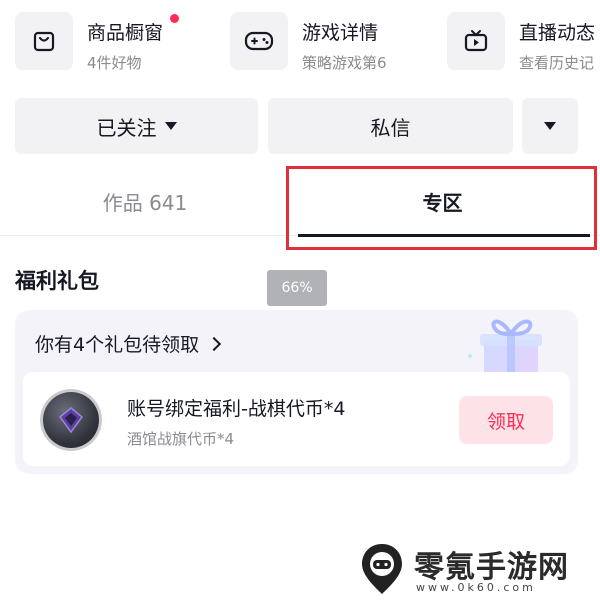  Describe the element at coordinates (125, 33) in the screenshot. I see `feature-title: 商品橱窗` at that location.